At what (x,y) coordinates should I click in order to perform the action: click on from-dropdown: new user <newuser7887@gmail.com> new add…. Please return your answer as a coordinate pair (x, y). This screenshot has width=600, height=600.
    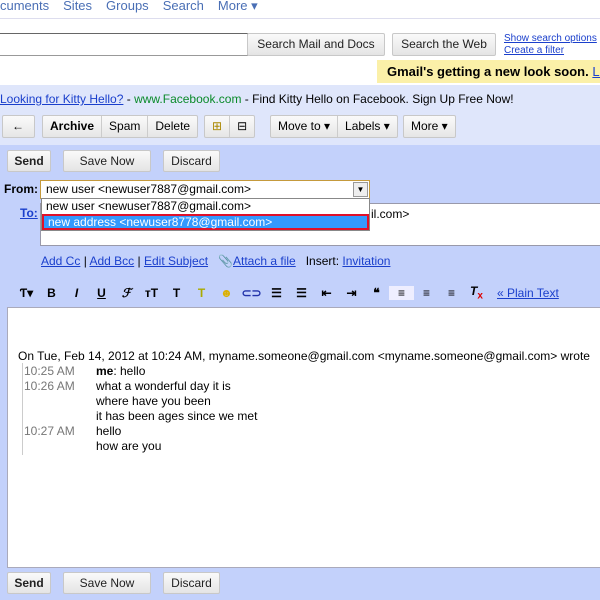
    Looking at the image, I should click on (205, 214).